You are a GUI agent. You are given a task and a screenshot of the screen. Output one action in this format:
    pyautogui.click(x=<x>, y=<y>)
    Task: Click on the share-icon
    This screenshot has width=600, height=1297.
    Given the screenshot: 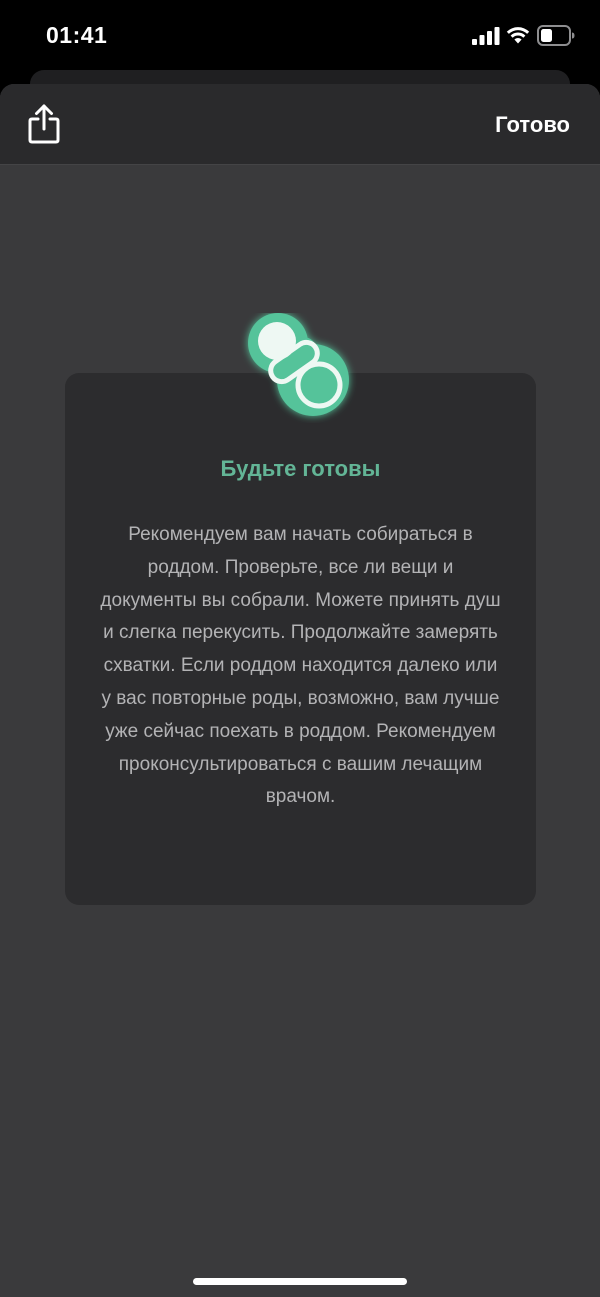 What is the action you would take?
    pyautogui.click(x=44, y=124)
    